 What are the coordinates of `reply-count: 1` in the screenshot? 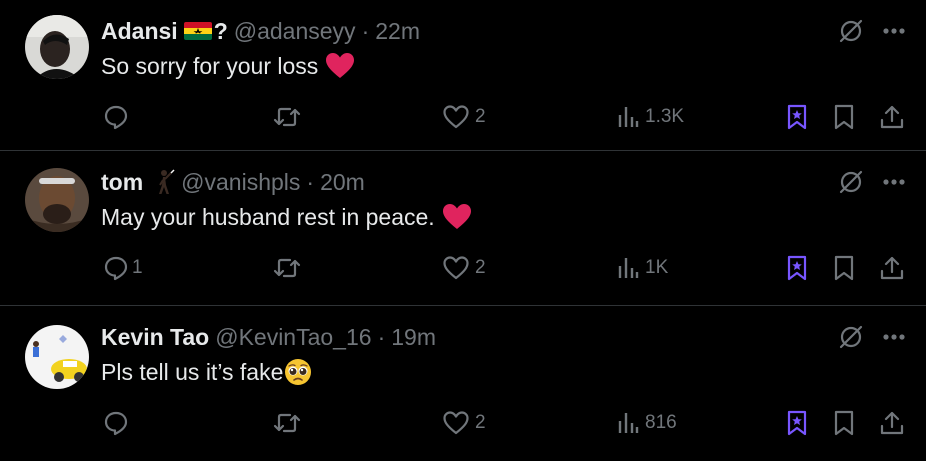 It's located at (137, 267).